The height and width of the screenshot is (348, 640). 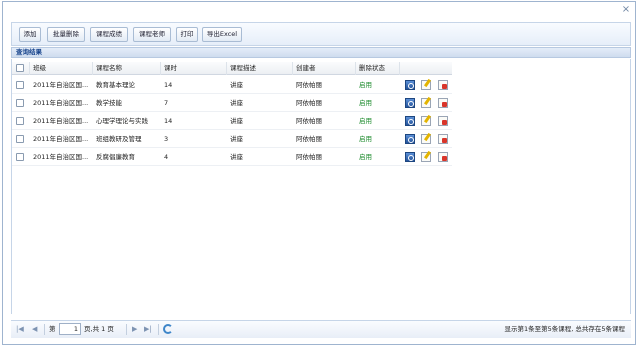 I want to click on header-description: 课程描述, so click(x=260, y=68).